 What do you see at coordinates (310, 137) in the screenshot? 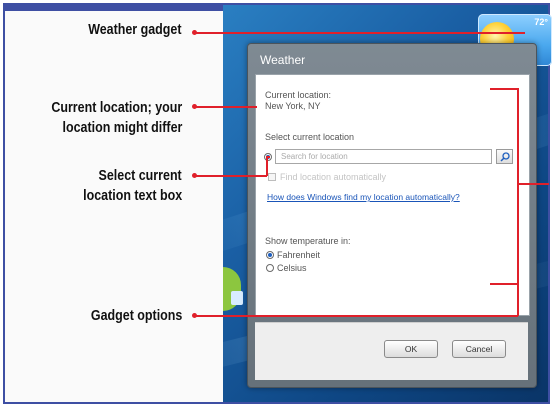
I see `select-location-label: Select current location` at bounding box center [310, 137].